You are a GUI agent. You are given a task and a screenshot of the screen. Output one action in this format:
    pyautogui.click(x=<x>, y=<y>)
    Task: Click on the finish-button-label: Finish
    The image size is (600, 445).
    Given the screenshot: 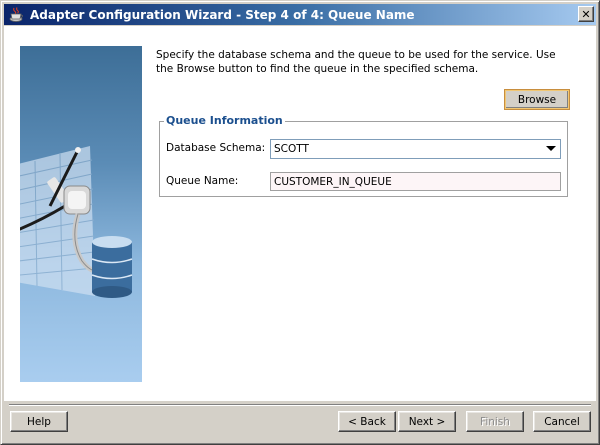 What is the action you would take?
    pyautogui.click(x=495, y=421)
    